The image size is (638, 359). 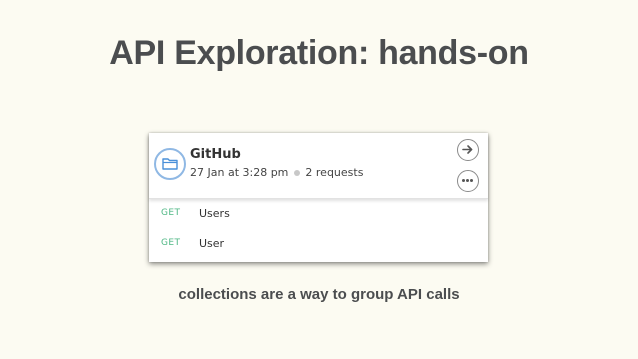 I want to click on collection-date: 27 Jan at 3:28 pm, so click(x=239, y=172).